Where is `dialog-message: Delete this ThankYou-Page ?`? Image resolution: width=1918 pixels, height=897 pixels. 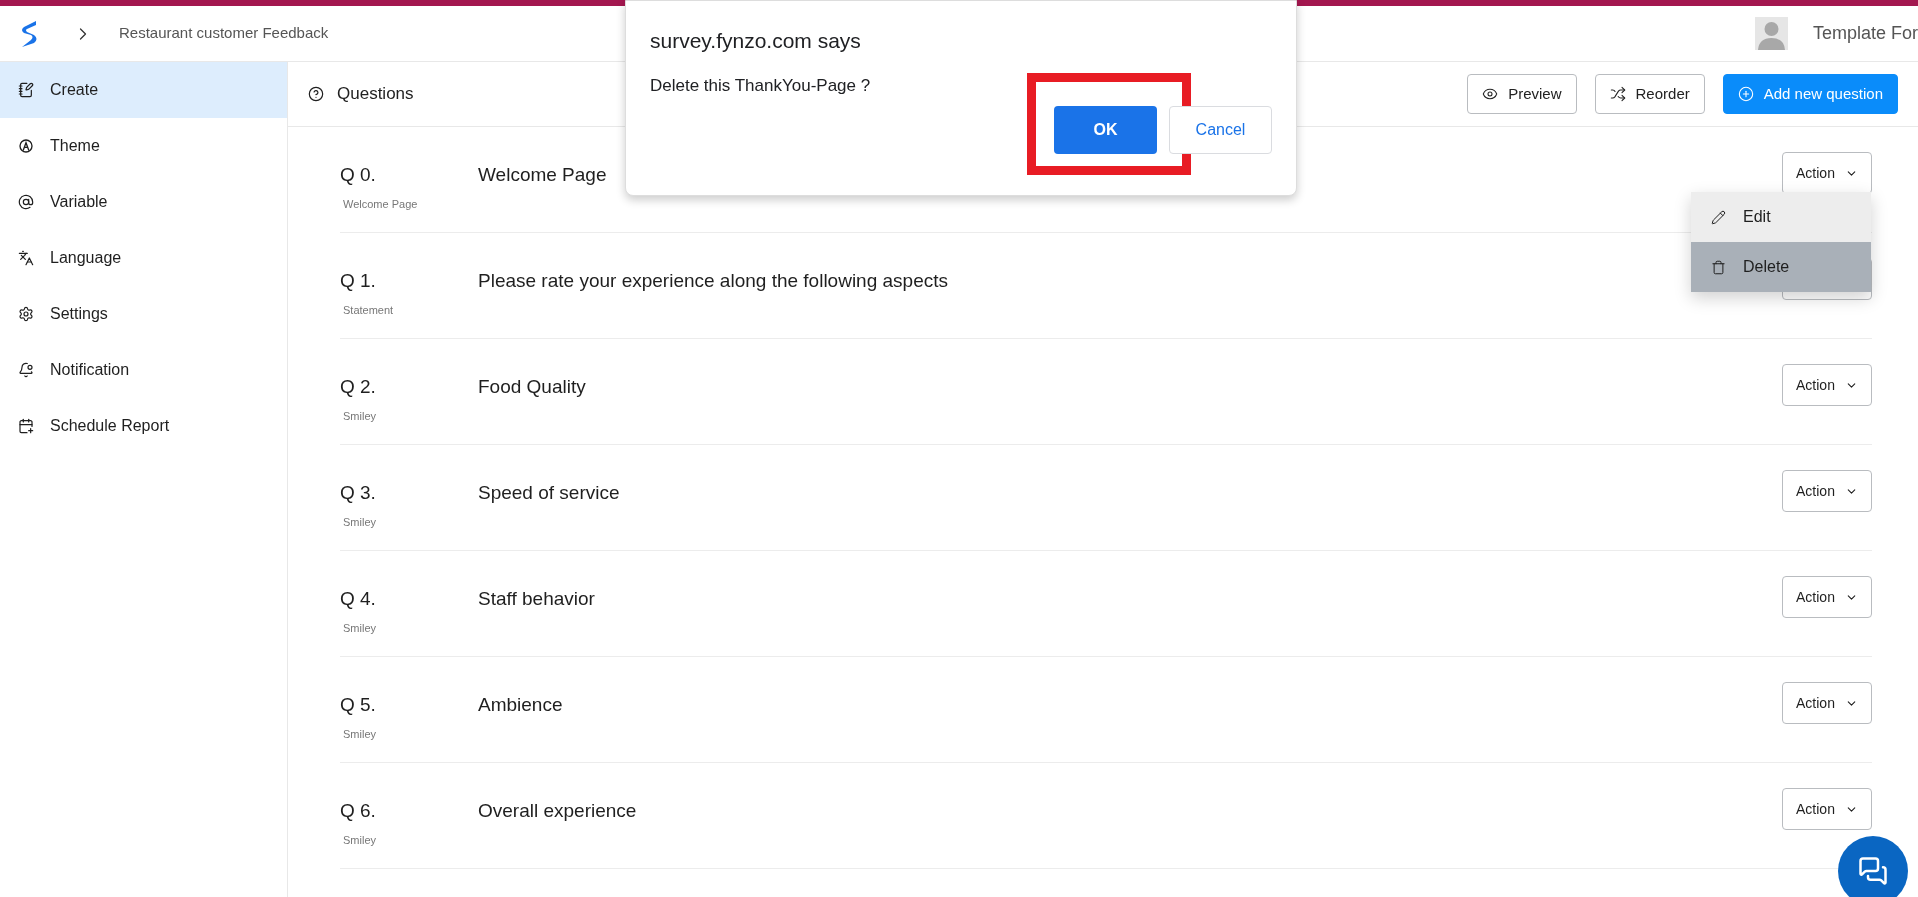 dialog-message: Delete this ThankYou-Page ? is located at coordinates (761, 85).